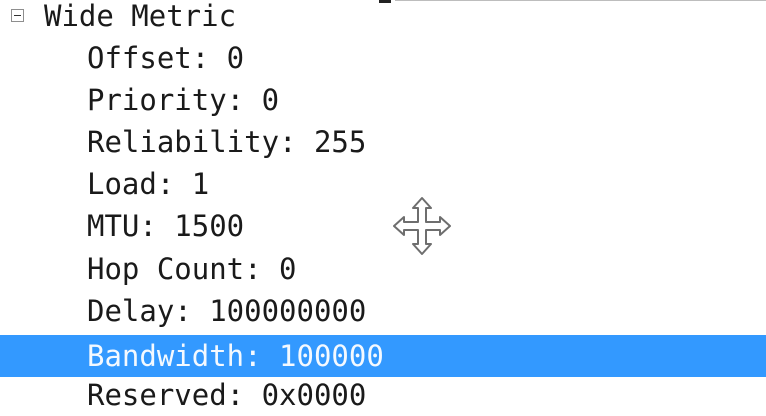  I want to click on field-label: Delay: 100000000, so click(227, 311).